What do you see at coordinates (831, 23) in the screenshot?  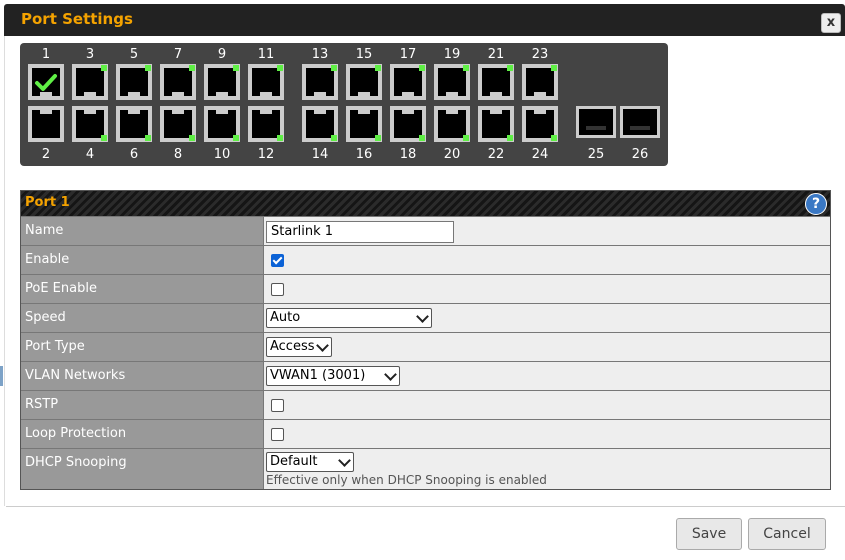 I see `close-icon: x` at bounding box center [831, 23].